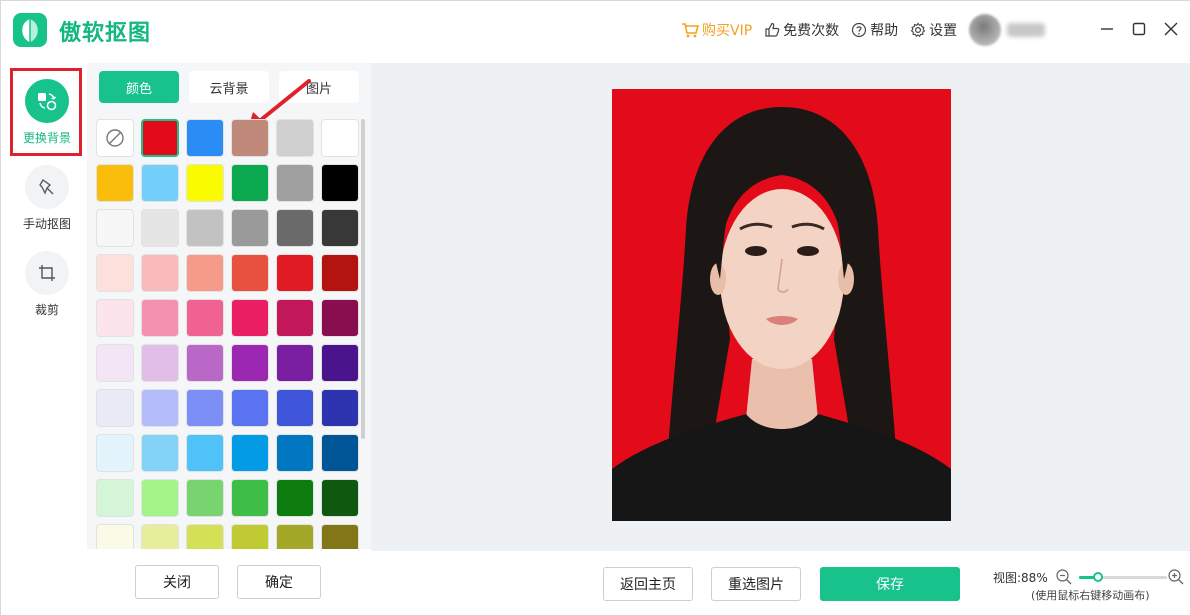 The height and width of the screenshot is (615, 1190). I want to click on panel-footer: 关闭 确定, so click(229, 582).